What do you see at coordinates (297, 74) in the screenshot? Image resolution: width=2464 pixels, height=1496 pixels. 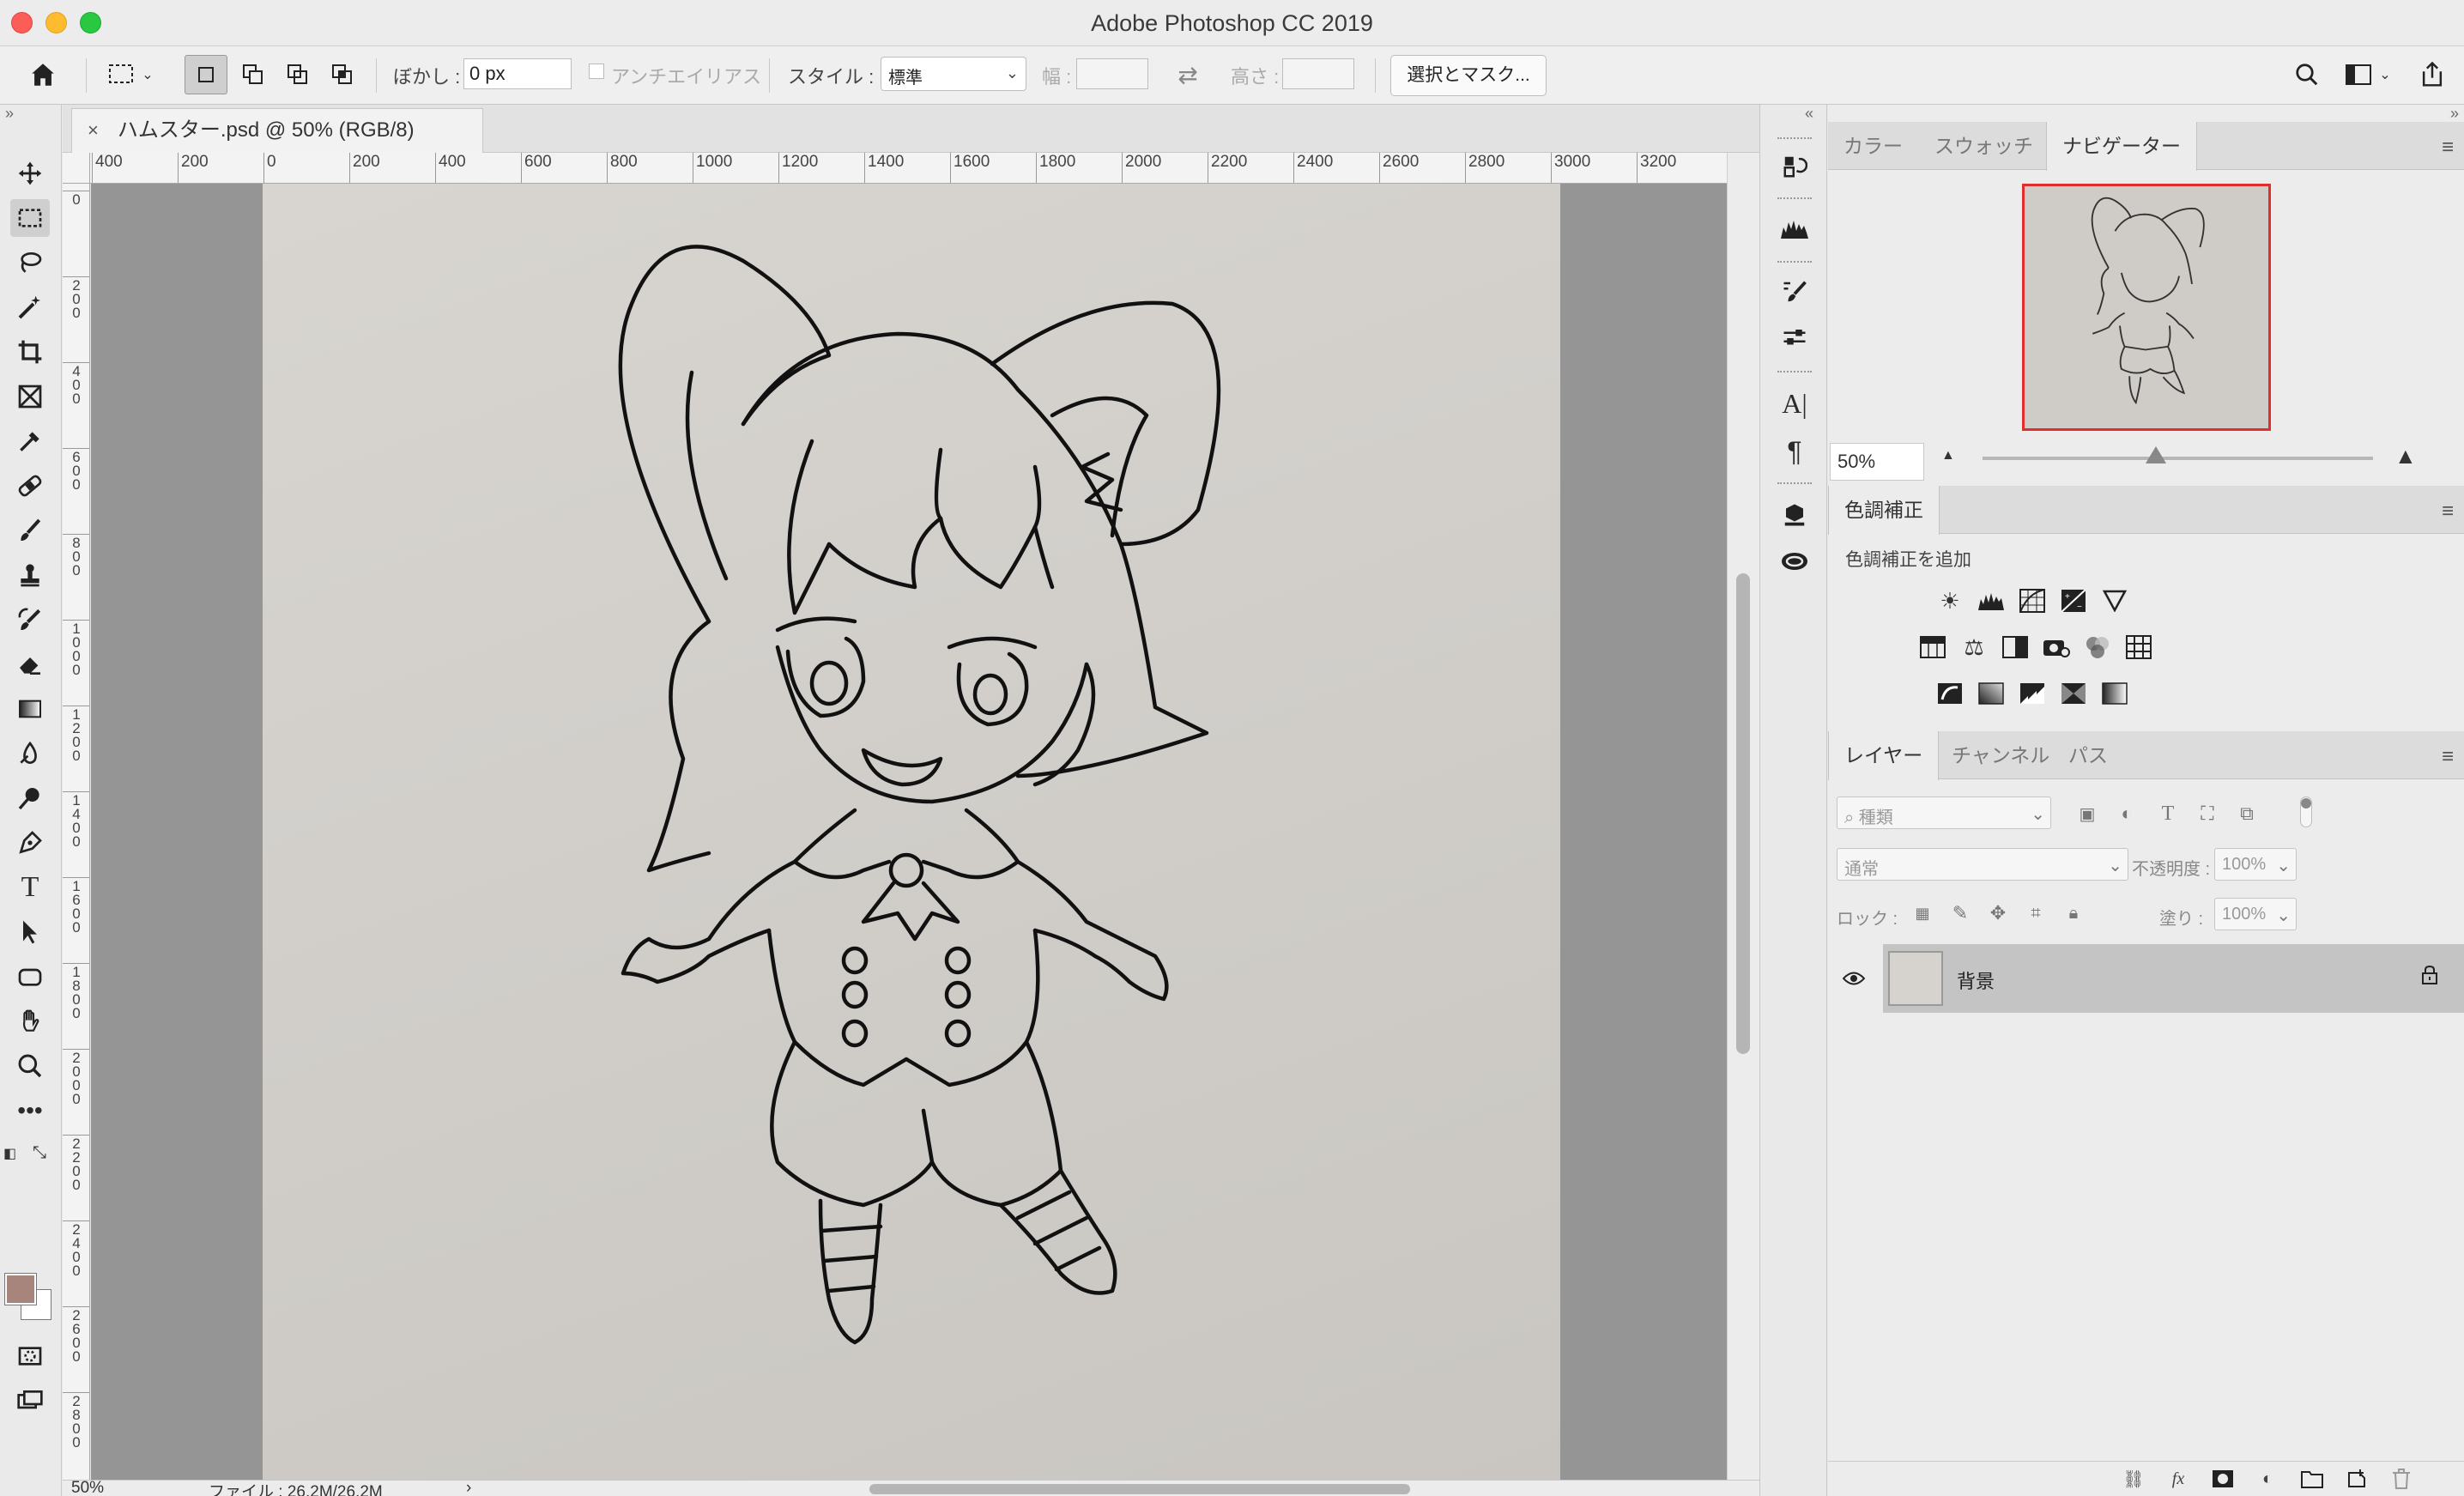 I see `subtract-selection-button` at bounding box center [297, 74].